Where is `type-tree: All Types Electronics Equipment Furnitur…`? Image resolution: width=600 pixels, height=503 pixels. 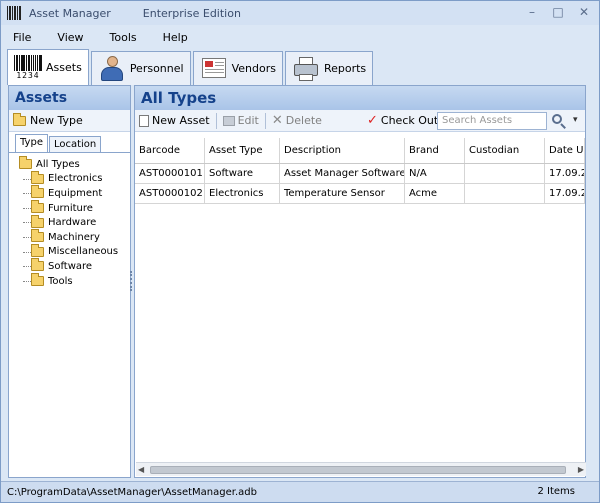 type-tree: All Types Electronics Equipment Furnitur… is located at coordinates (69, 220).